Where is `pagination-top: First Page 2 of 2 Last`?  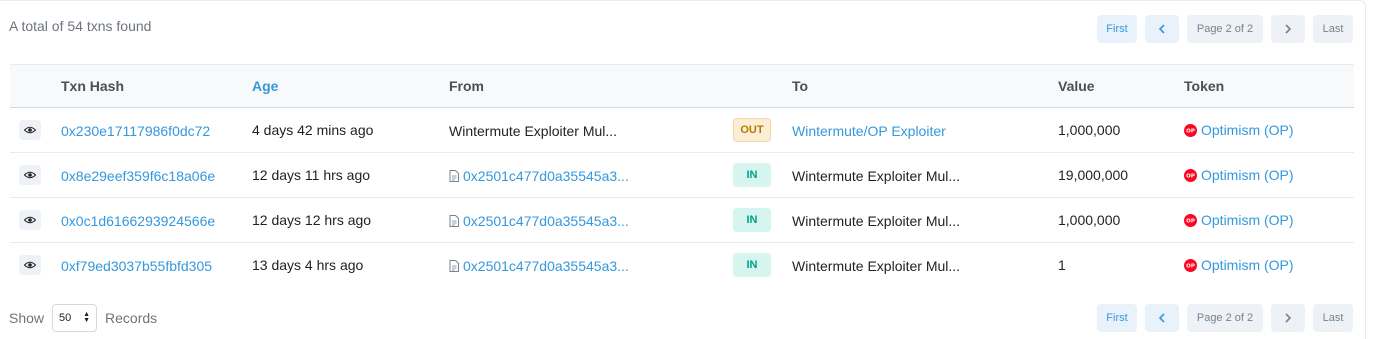 pagination-top: First Page 2 of 2 Last is located at coordinates (1225, 29).